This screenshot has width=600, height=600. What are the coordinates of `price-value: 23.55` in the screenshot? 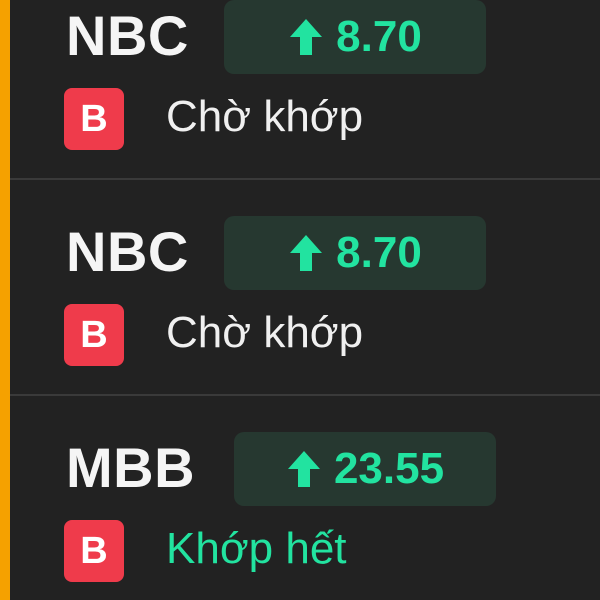 It's located at (389, 468).